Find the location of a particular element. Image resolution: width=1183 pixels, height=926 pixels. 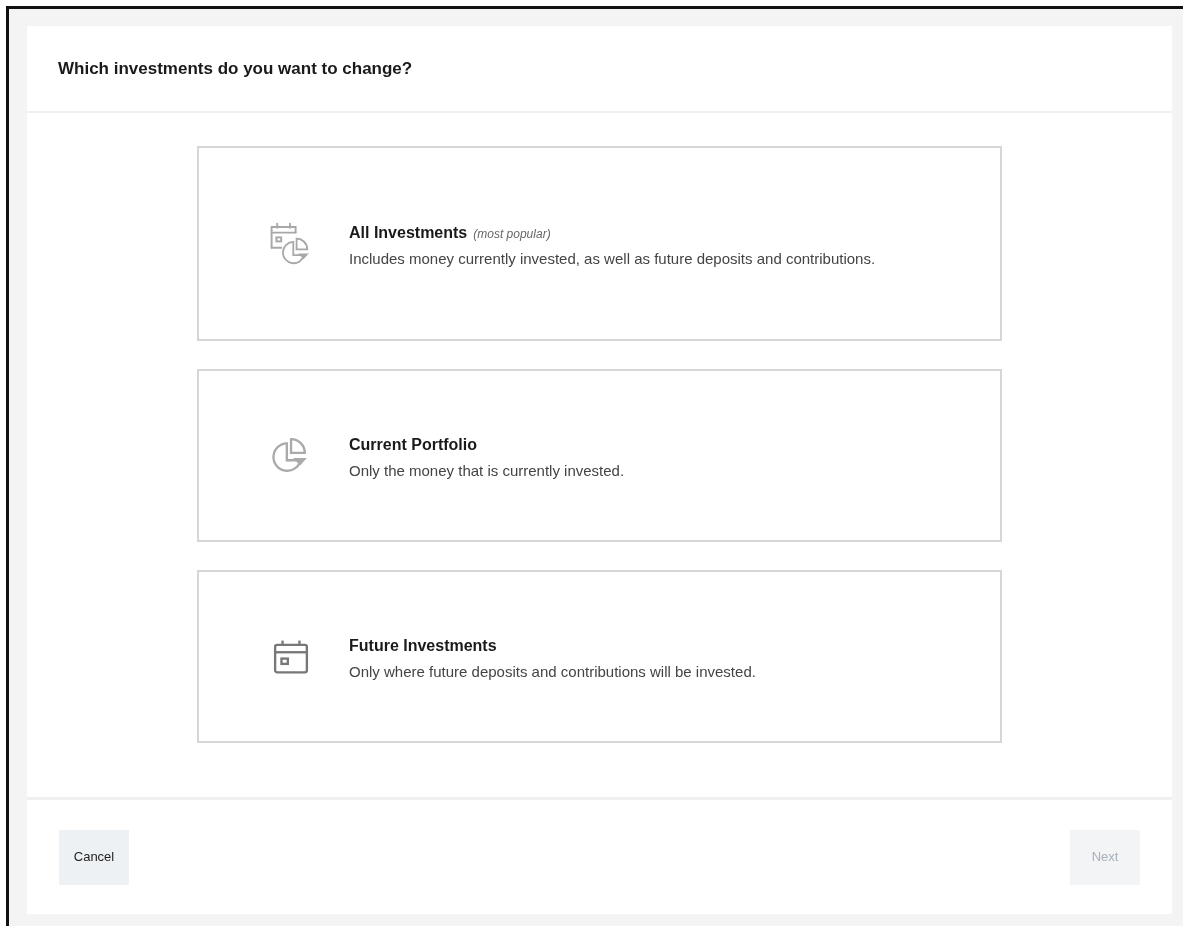

calendar-pie-icon is located at coordinates (289, 243).